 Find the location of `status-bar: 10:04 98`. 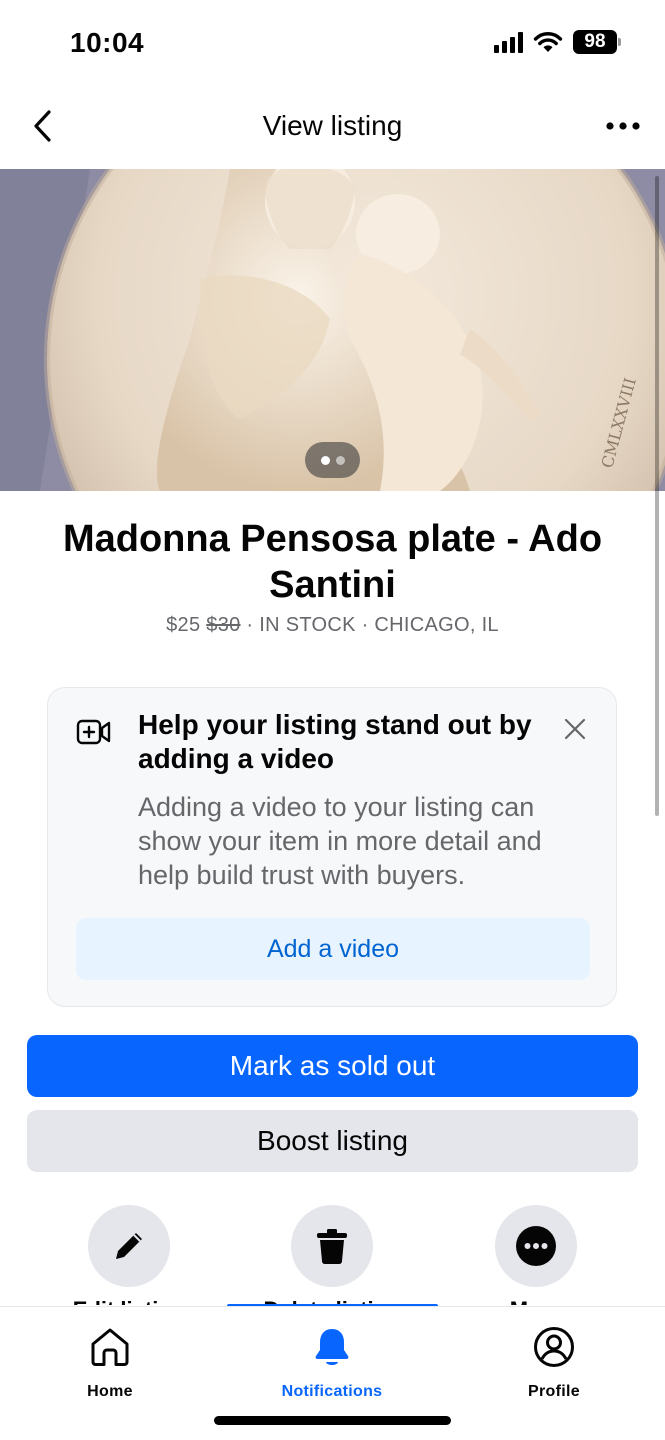

status-bar: 10:04 98 is located at coordinates (332, 45).